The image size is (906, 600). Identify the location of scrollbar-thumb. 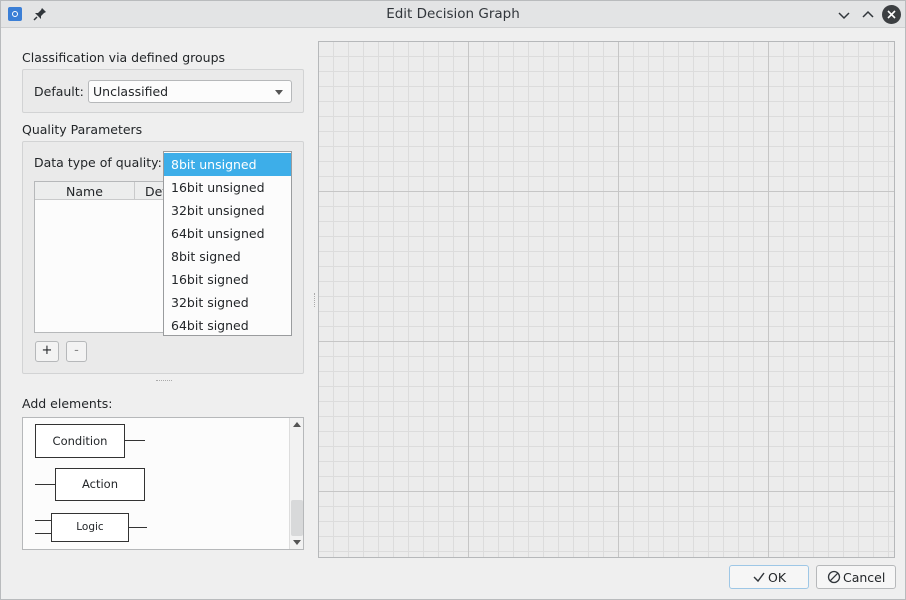
(297, 518).